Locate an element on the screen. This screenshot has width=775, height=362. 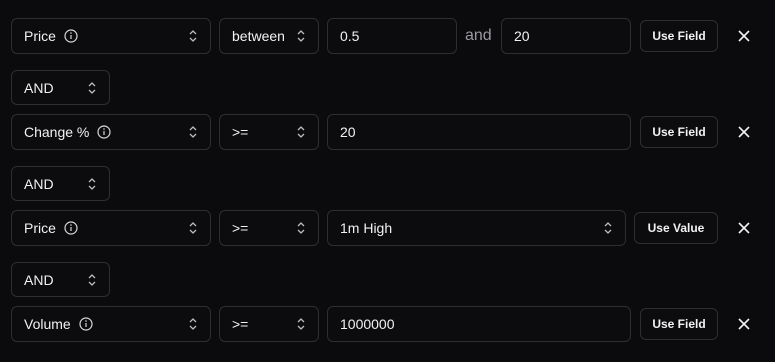
field-select: Change % is located at coordinates (111, 132).